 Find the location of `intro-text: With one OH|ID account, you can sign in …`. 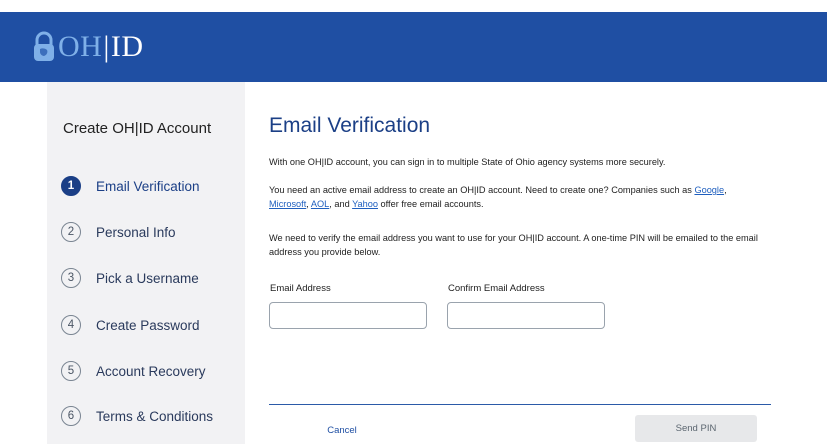

intro-text: With one OH|ID account, you can sign in … is located at coordinates (467, 162).